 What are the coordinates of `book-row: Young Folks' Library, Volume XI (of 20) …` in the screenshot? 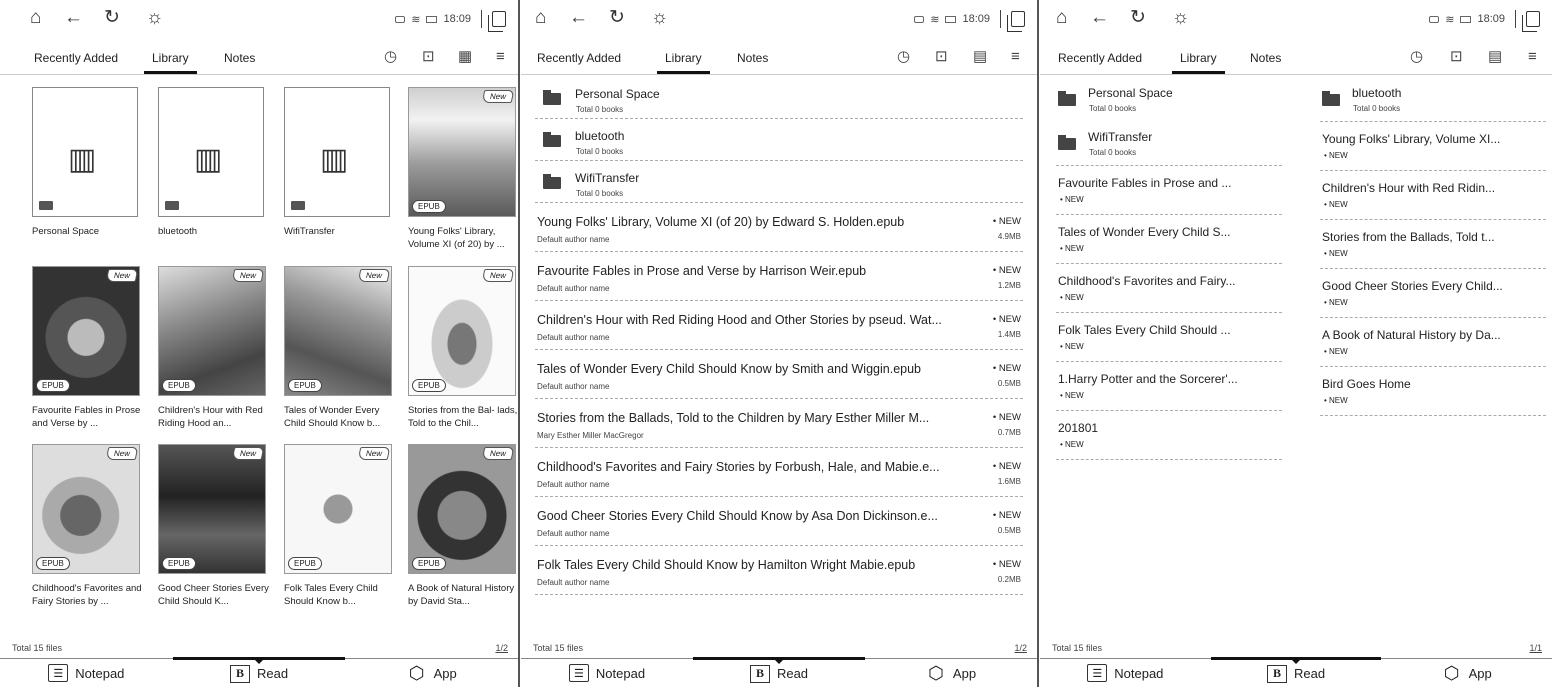 It's located at (779, 227).